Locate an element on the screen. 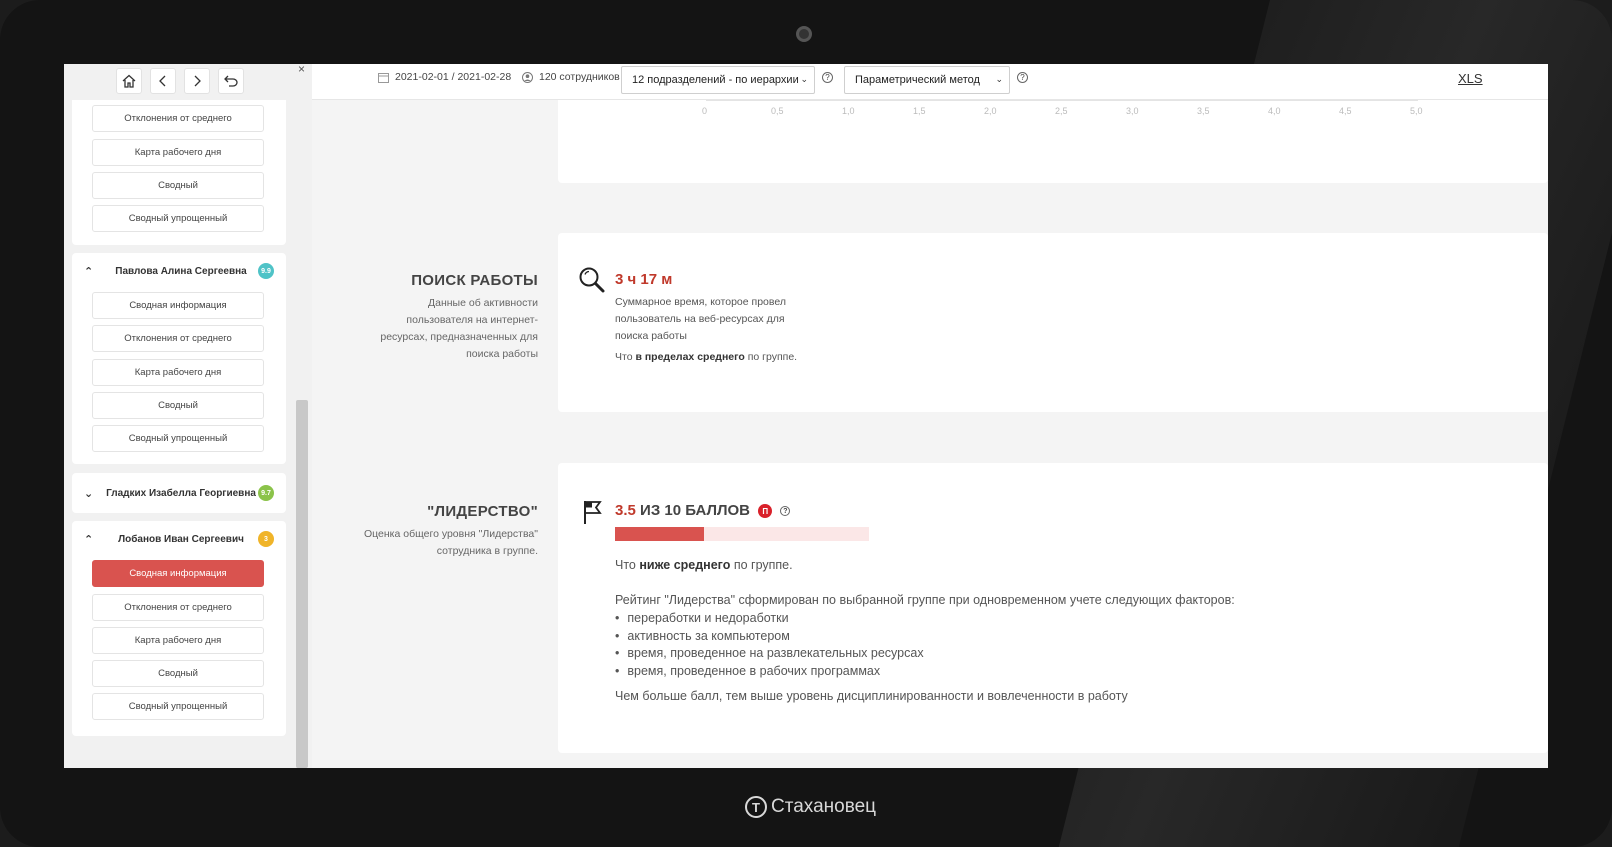 The image size is (1612, 847). employees-filter: 120 сотрудников is located at coordinates (571, 77).